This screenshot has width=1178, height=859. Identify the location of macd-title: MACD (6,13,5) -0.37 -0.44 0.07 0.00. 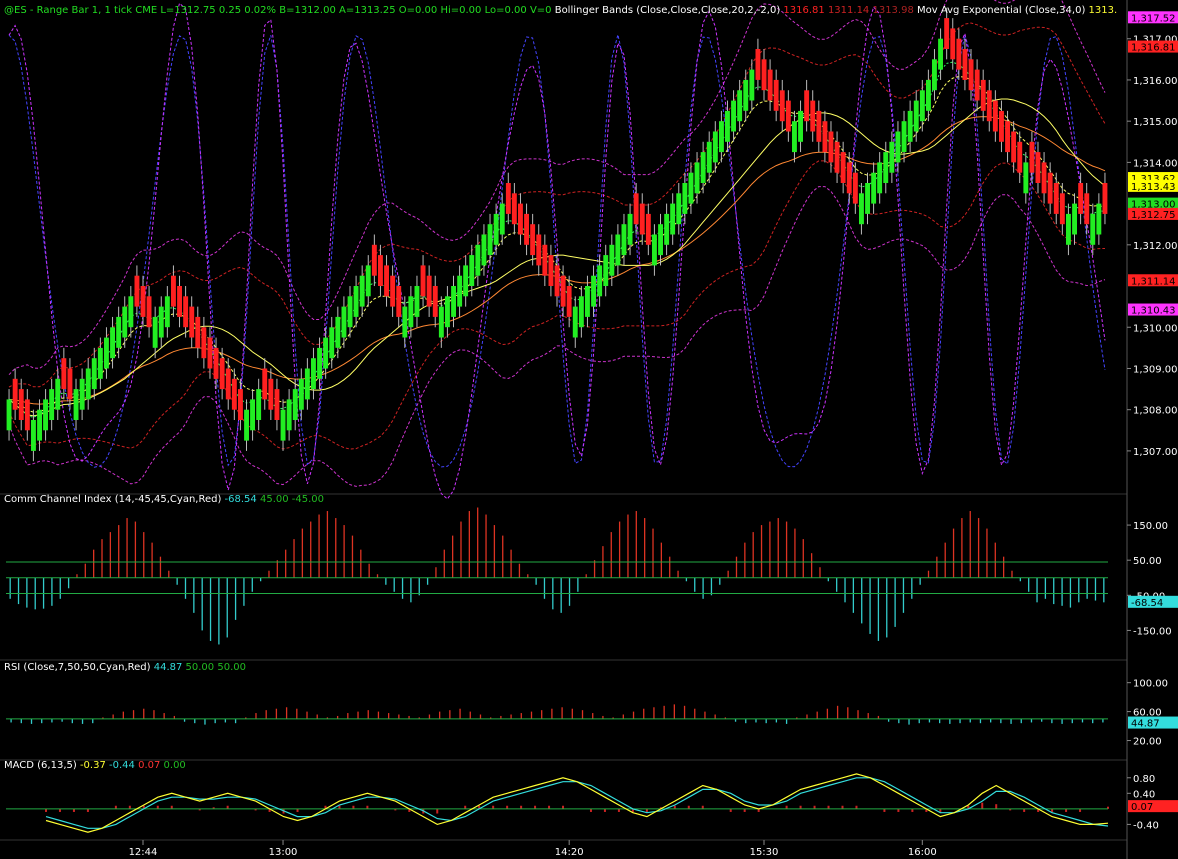
(95, 765).